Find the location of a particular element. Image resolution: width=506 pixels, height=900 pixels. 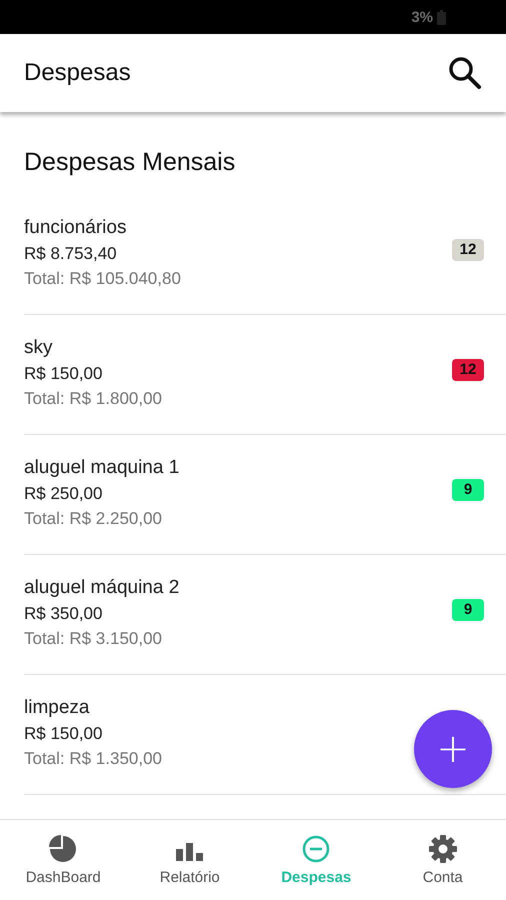

nav-tab: DashBoard is located at coordinates (63, 860).